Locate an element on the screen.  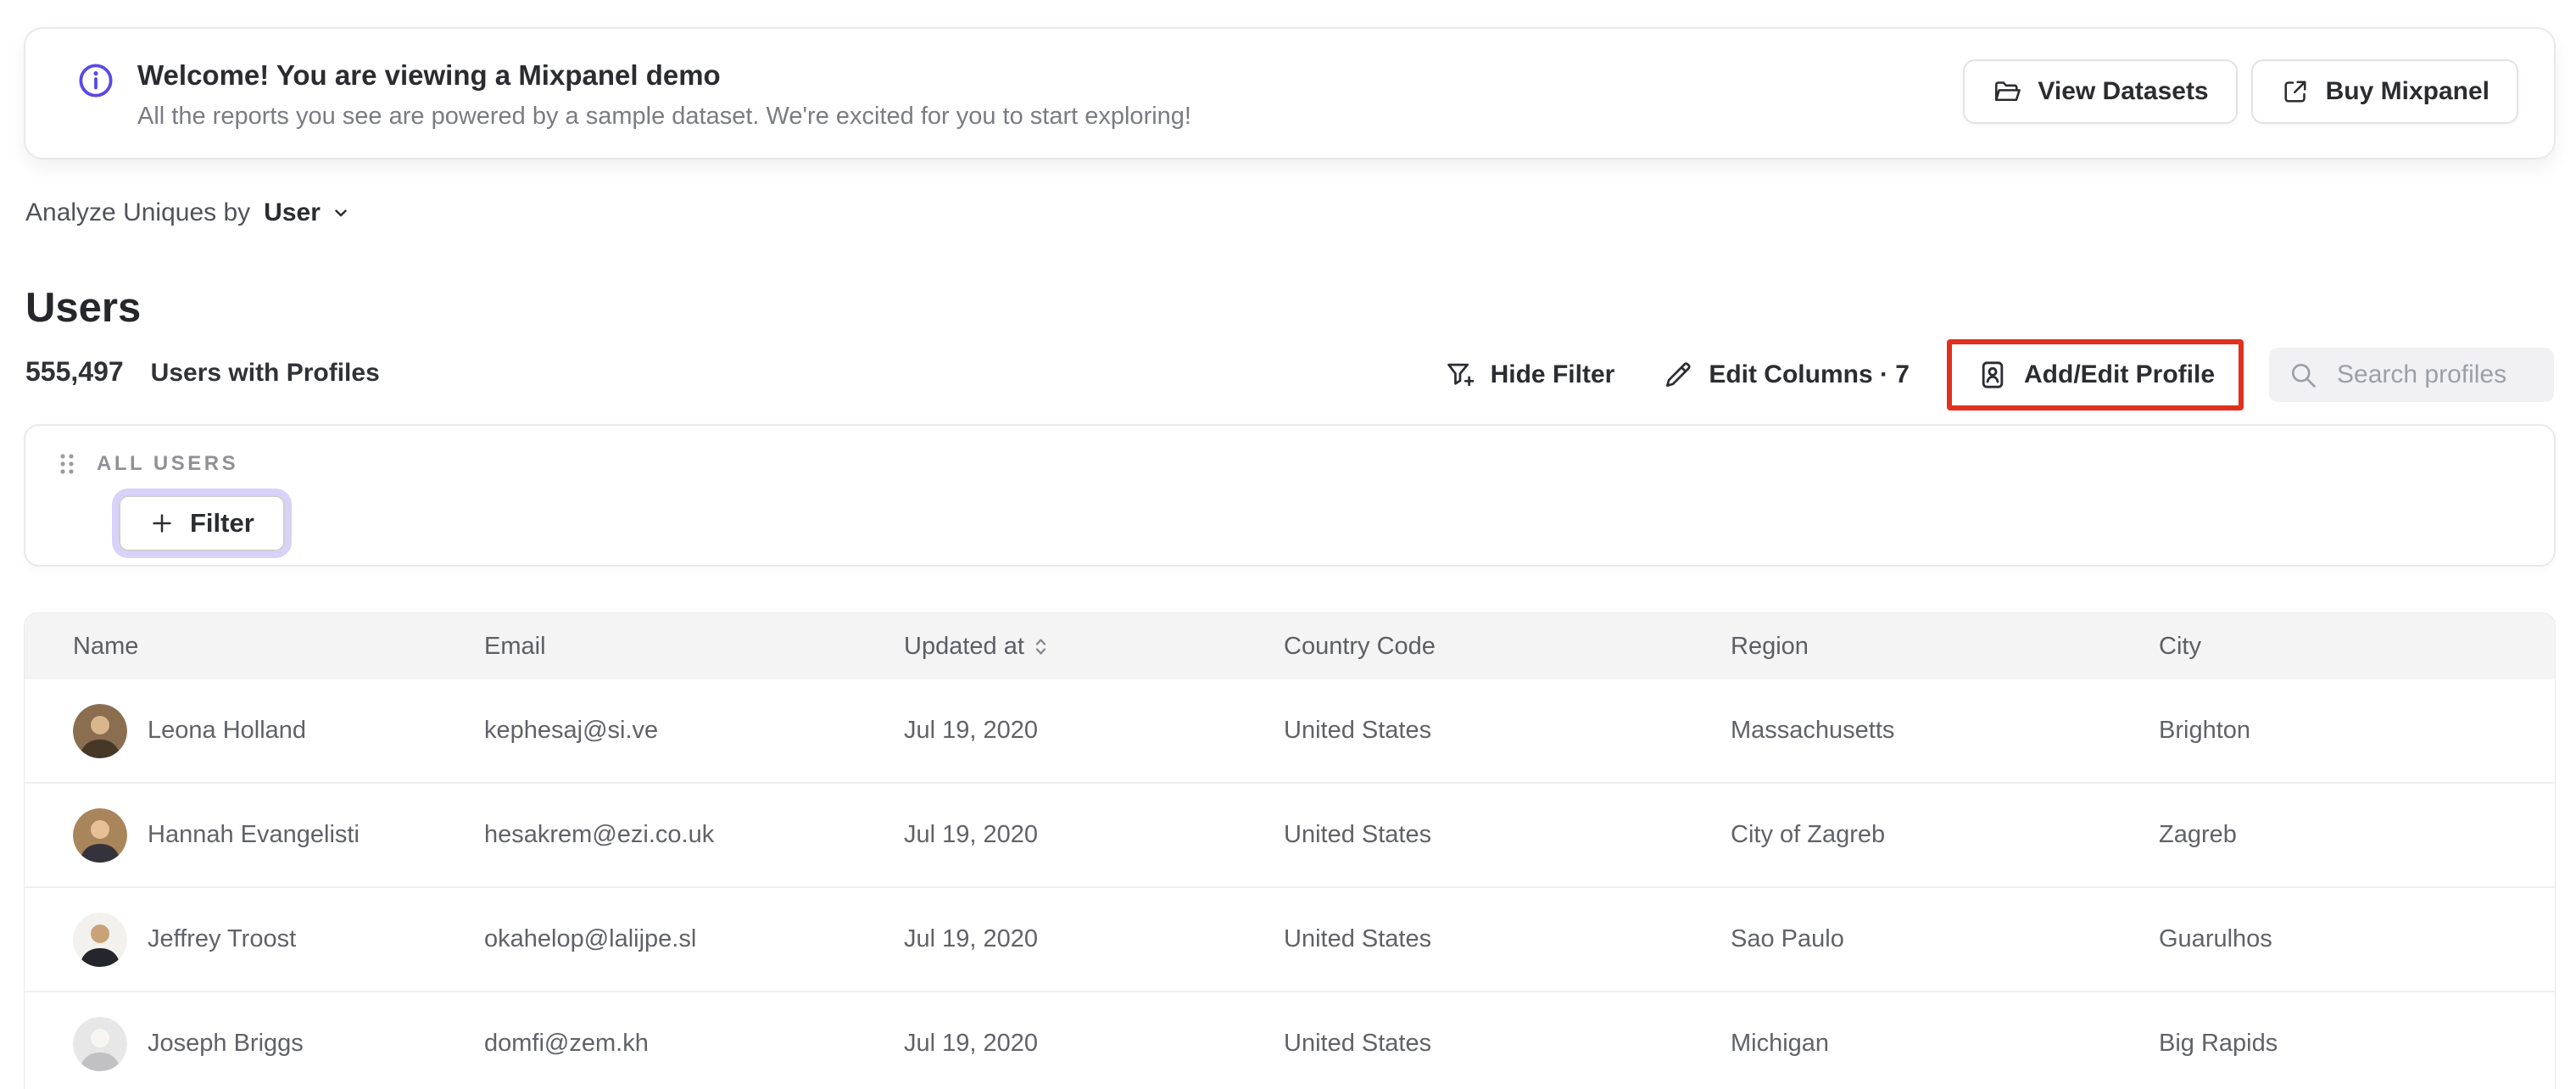
sort-icon is located at coordinates (1040, 646).